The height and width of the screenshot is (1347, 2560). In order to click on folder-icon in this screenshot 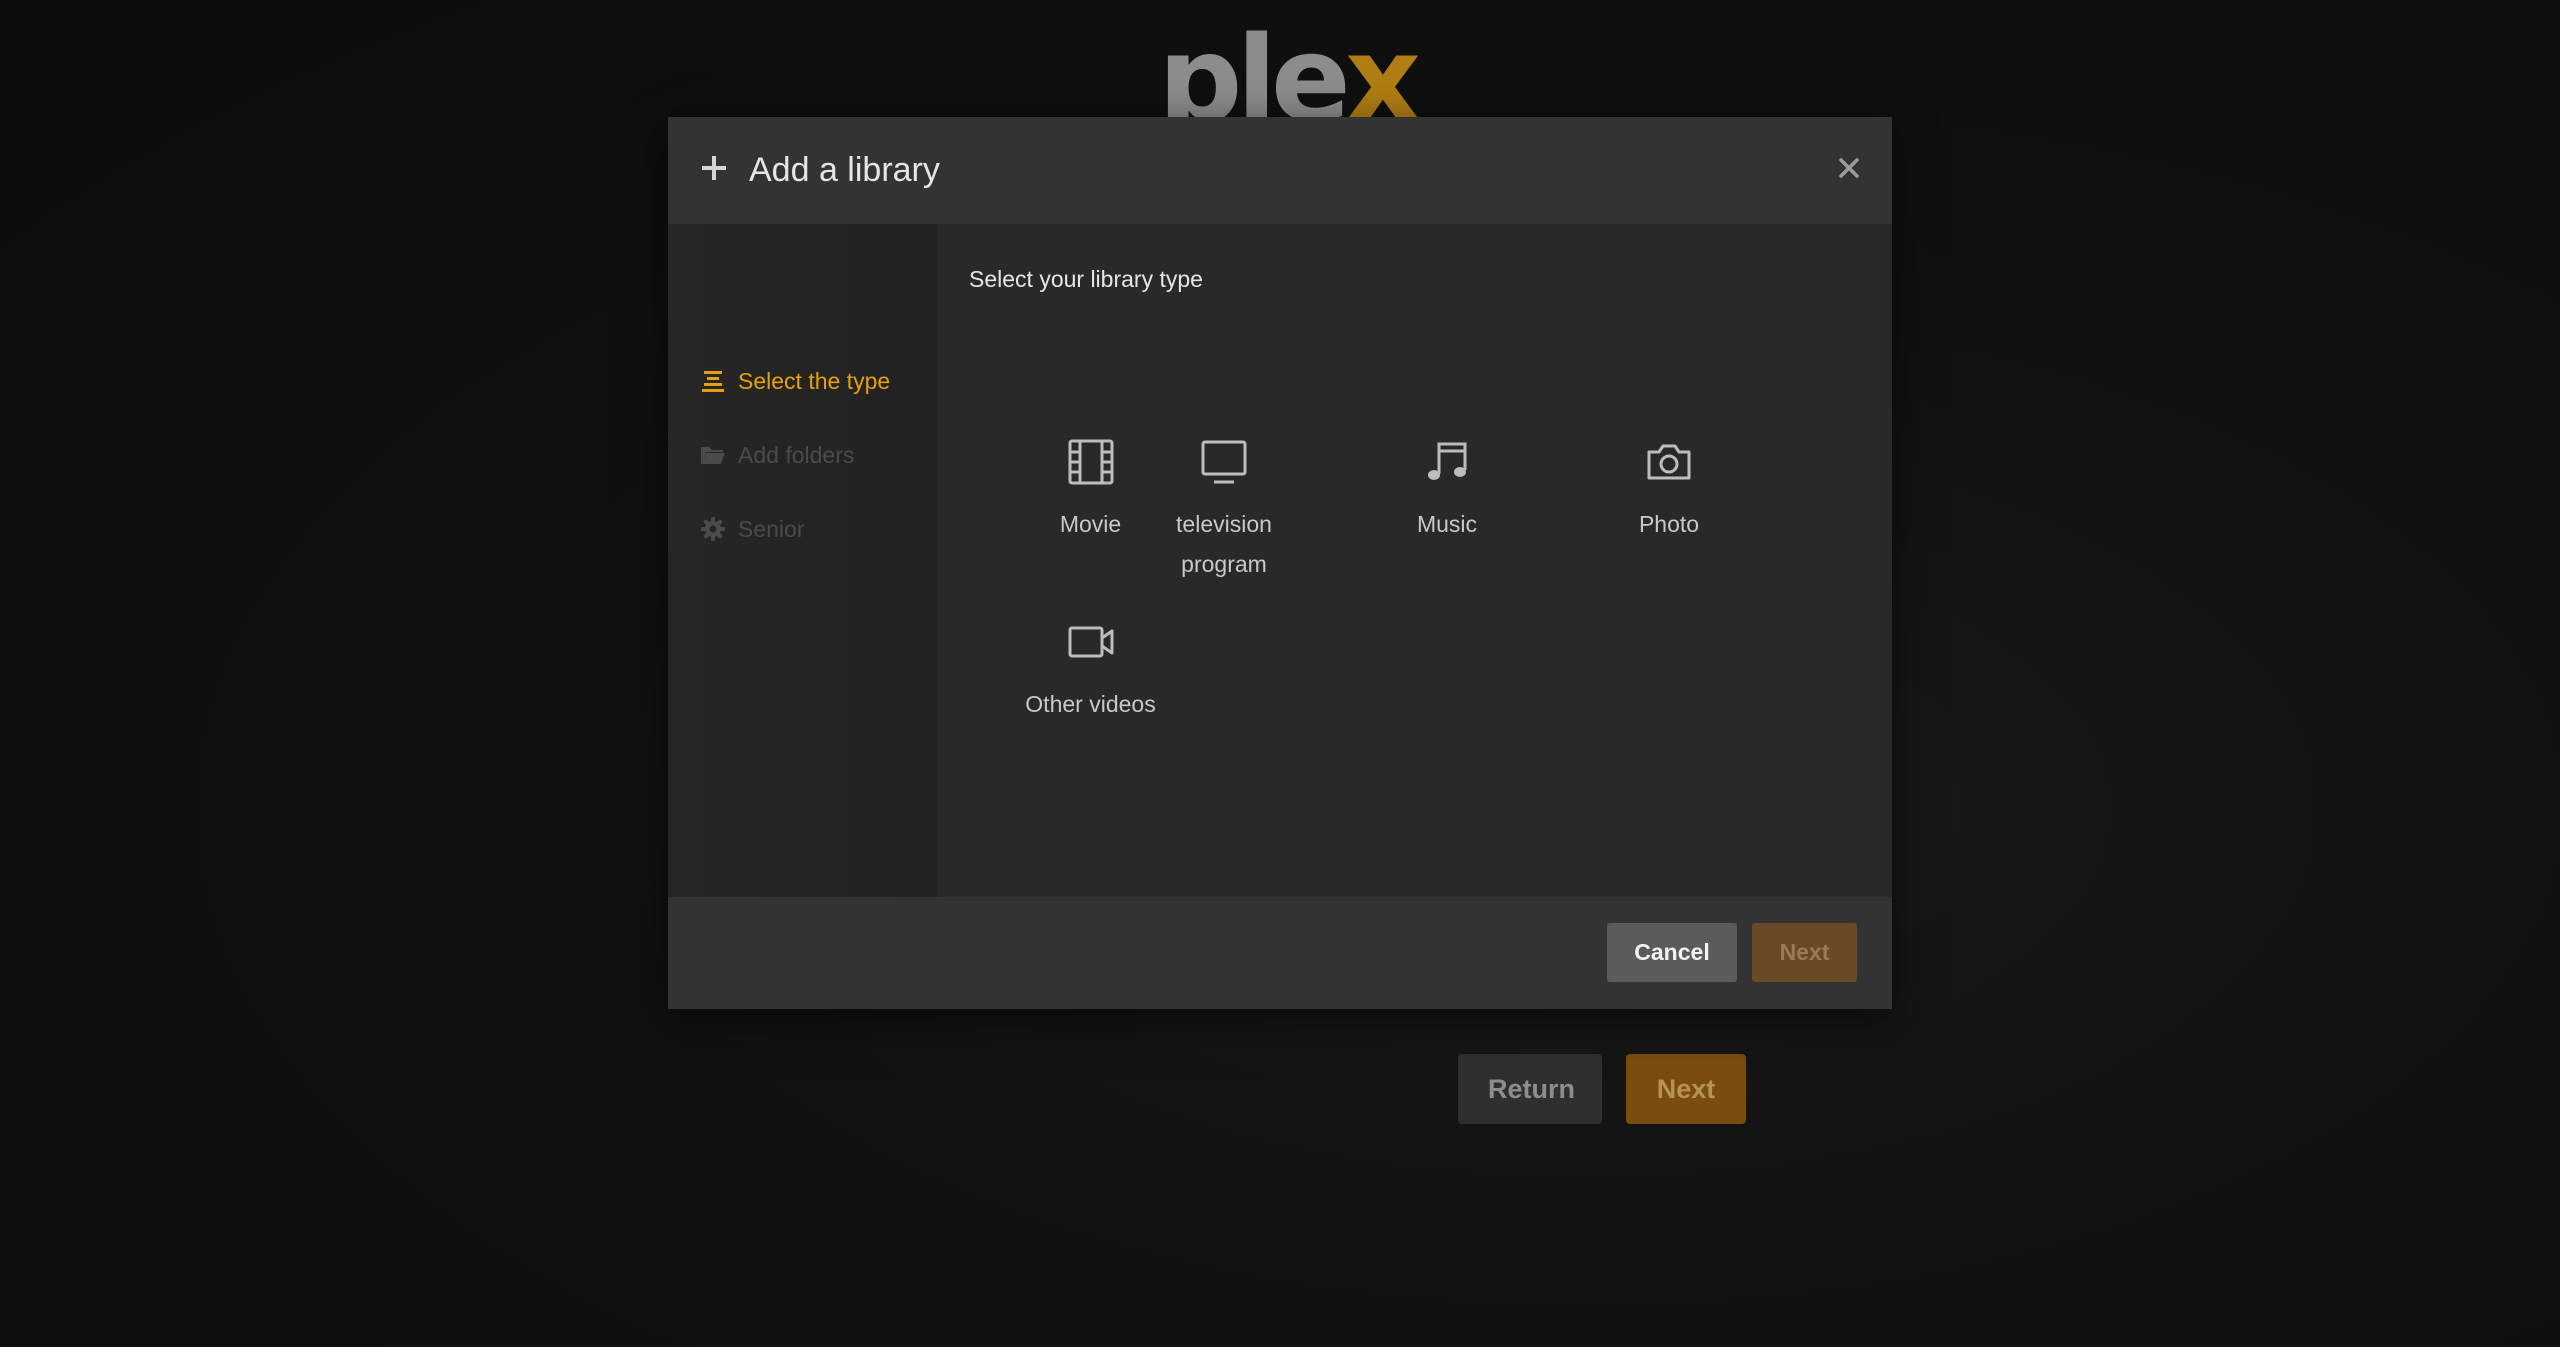, I will do `click(713, 455)`.